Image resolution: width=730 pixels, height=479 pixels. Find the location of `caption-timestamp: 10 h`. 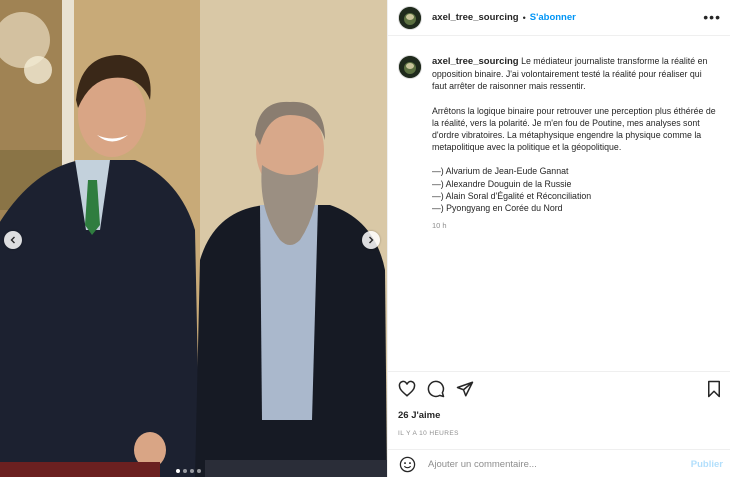

caption-timestamp: 10 h is located at coordinates (574, 226).